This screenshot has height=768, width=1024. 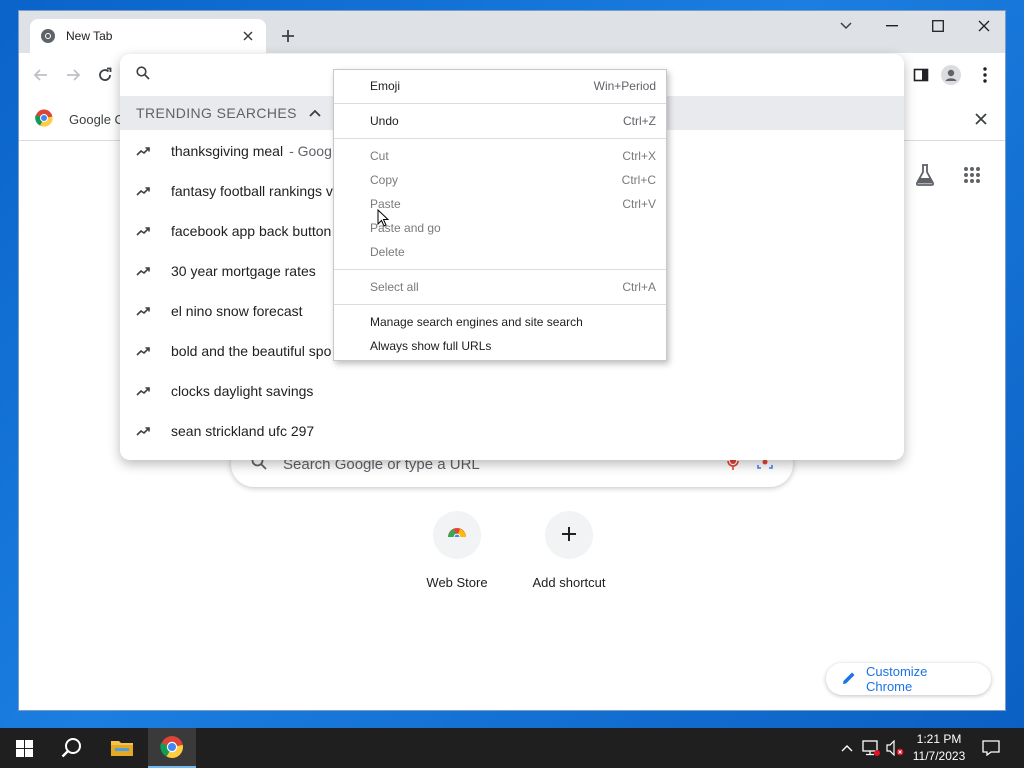 What do you see at coordinates (500, 346) in the screenshot?
I see `ctx-always-show-full-urls: Always show full URLs` at bounding box center [500, 346].